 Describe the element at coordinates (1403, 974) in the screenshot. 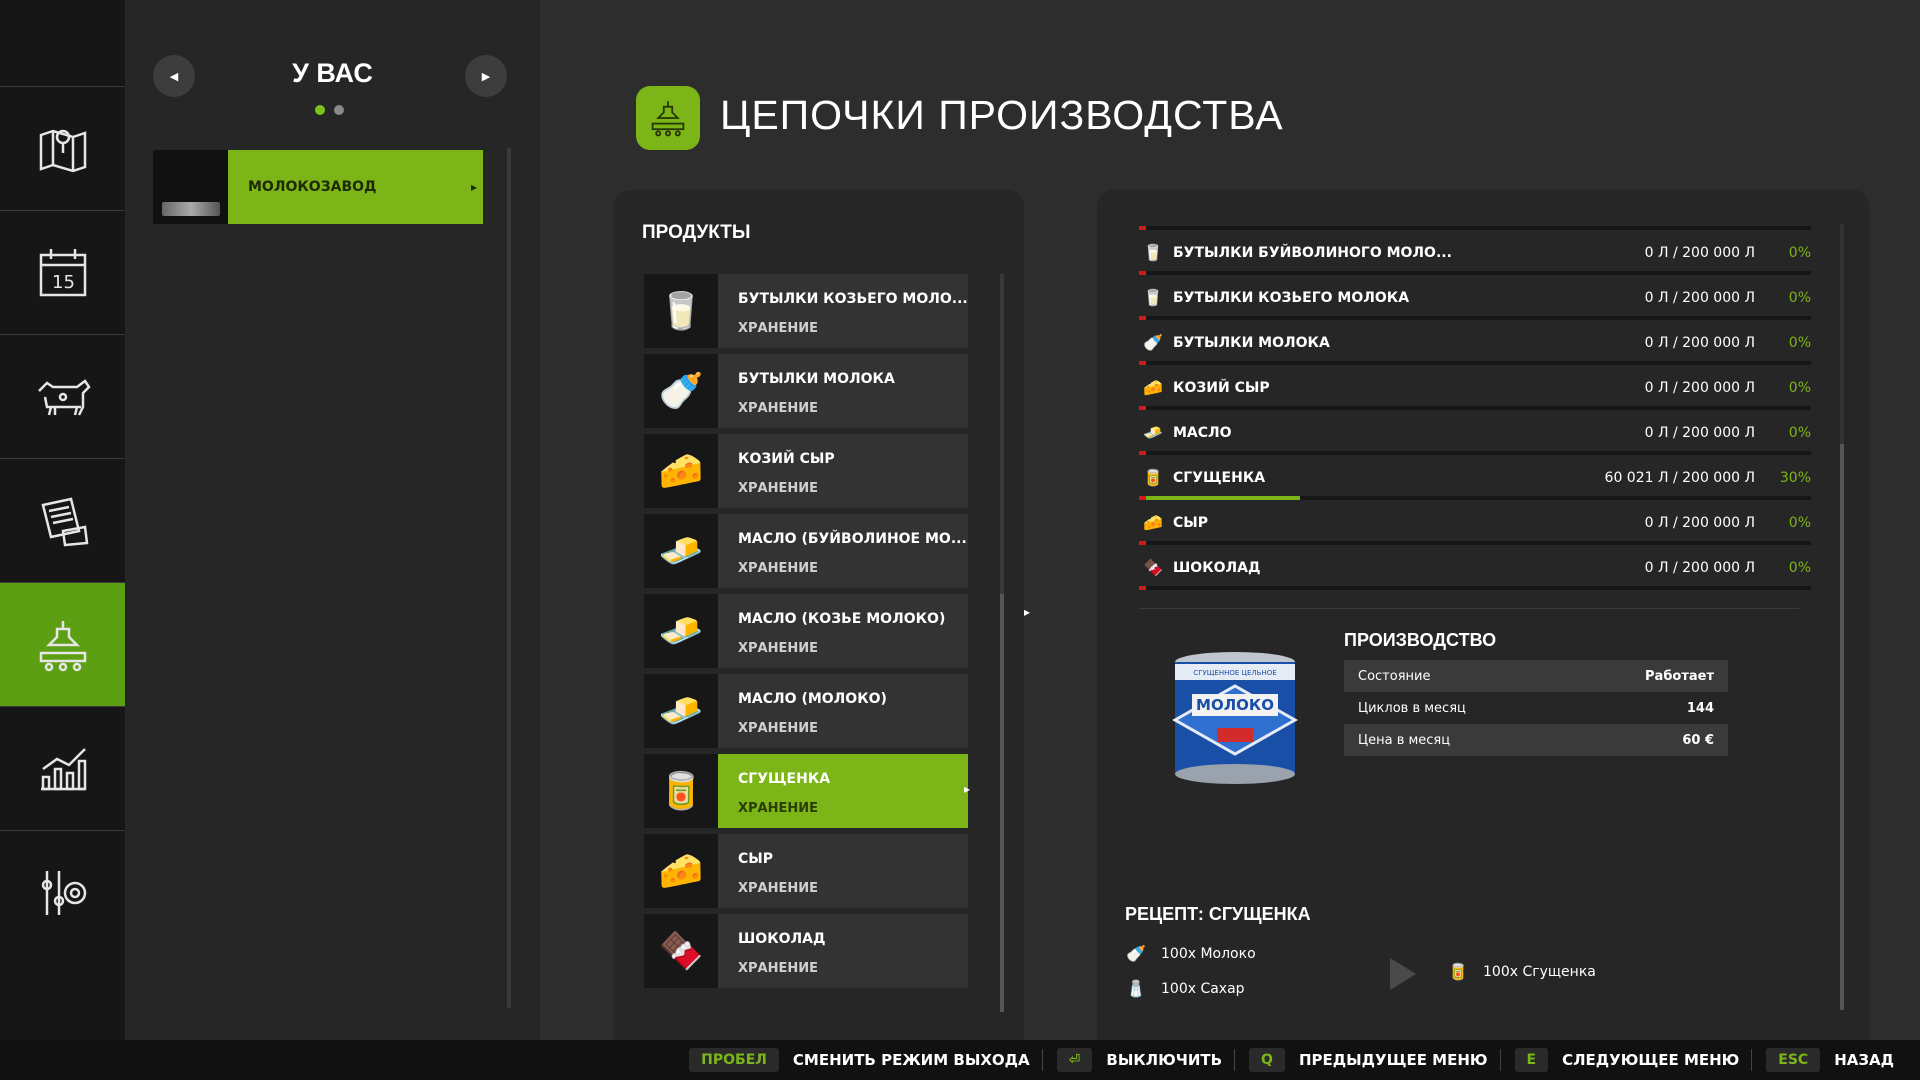

I see `recipe-arrow-icon` at that location.